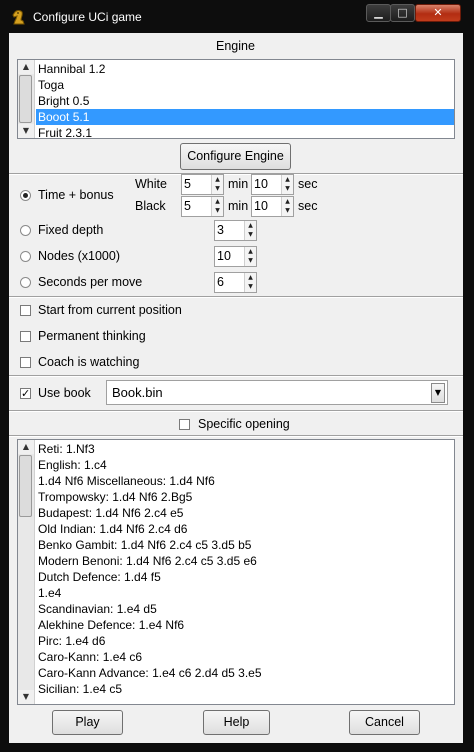 Image resolution: width=474 pixels, height=752 pixels. What do you see at coordinates (184, 424) in the screenshot?
I see `specific-opening-checkbox` at bounding box center [184, 424].